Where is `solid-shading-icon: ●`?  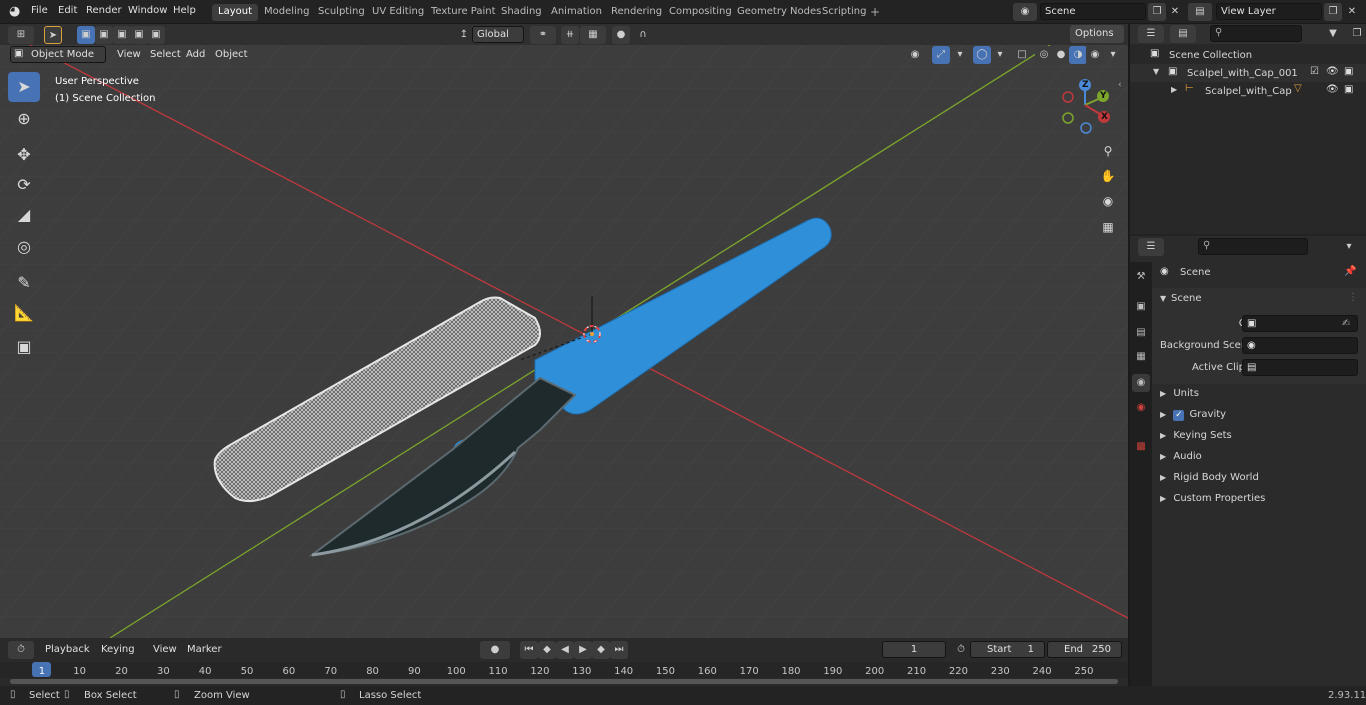
solid-shading-icon: ● is located at coordinates (1061, 55).